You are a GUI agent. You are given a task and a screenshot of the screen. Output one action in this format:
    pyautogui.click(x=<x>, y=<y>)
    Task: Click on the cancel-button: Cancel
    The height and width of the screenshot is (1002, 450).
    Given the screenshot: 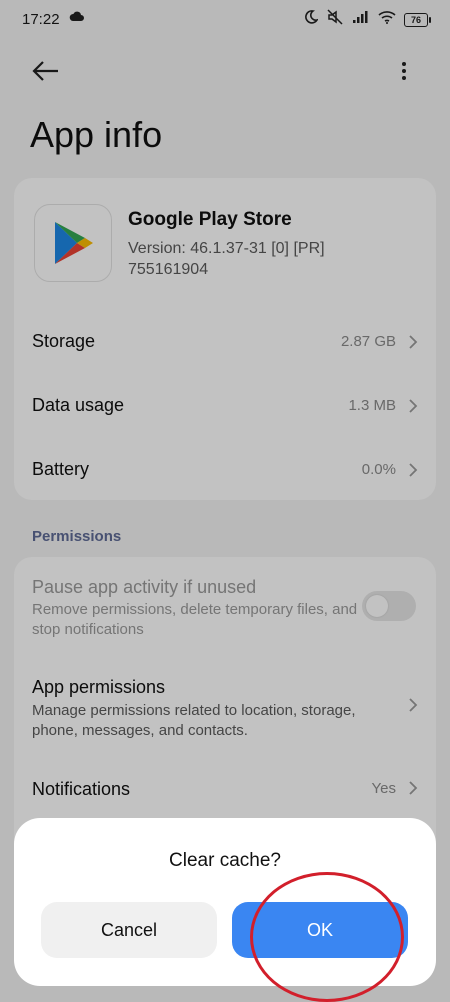 What is the action you would take?
    pyautogui.click(x=129, y=930)
    